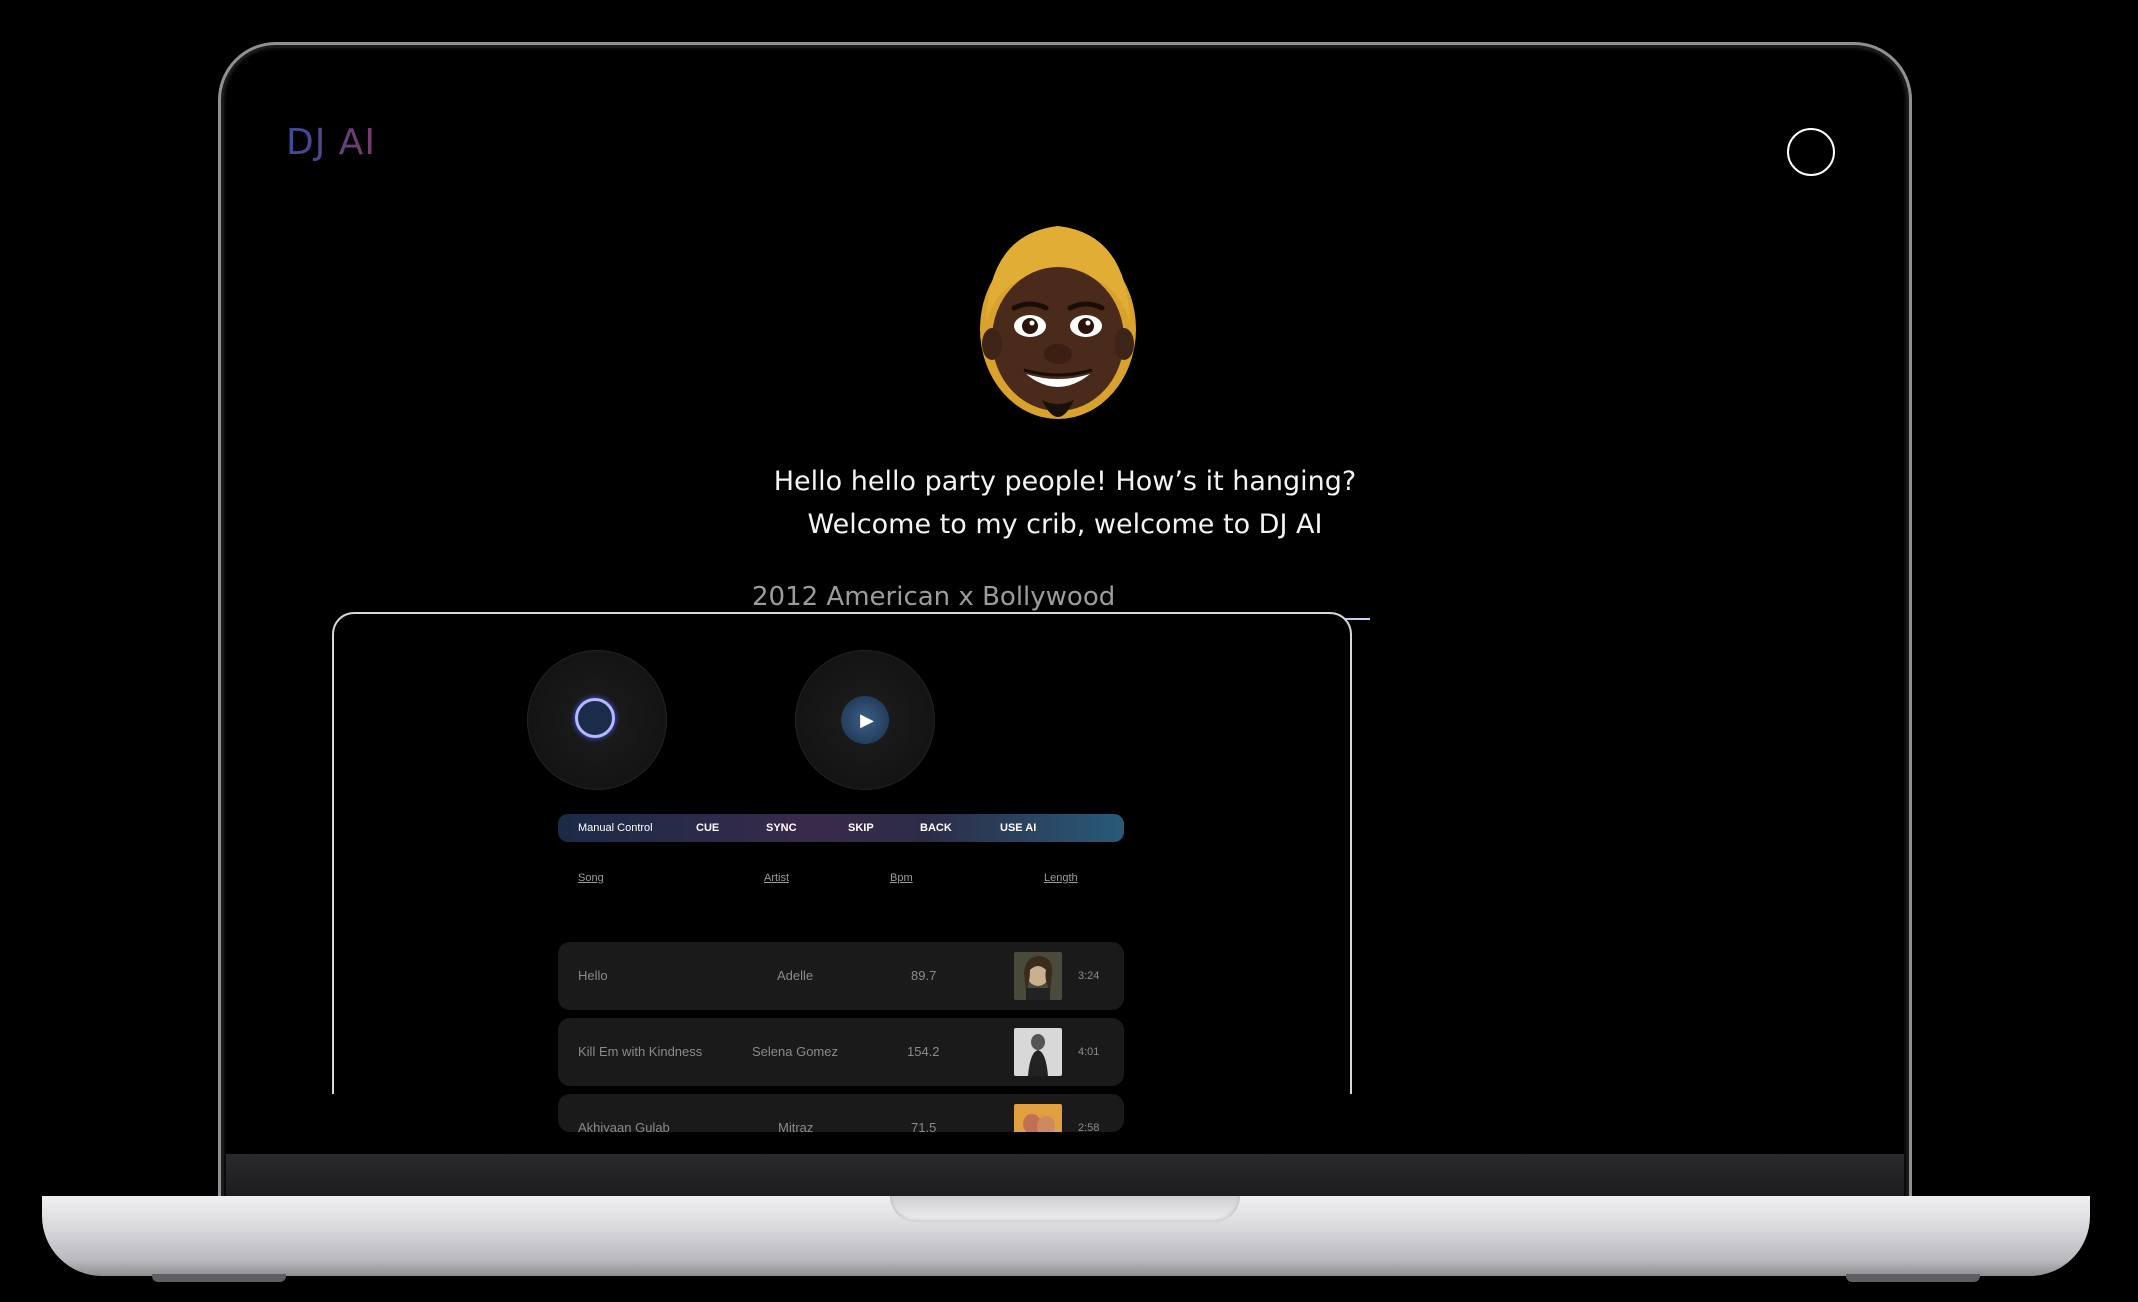  What do you see at coordinates (923, 1051) in the screenshot?
I see `track-bpm: 154.2` at bounding box center [923, 1051].